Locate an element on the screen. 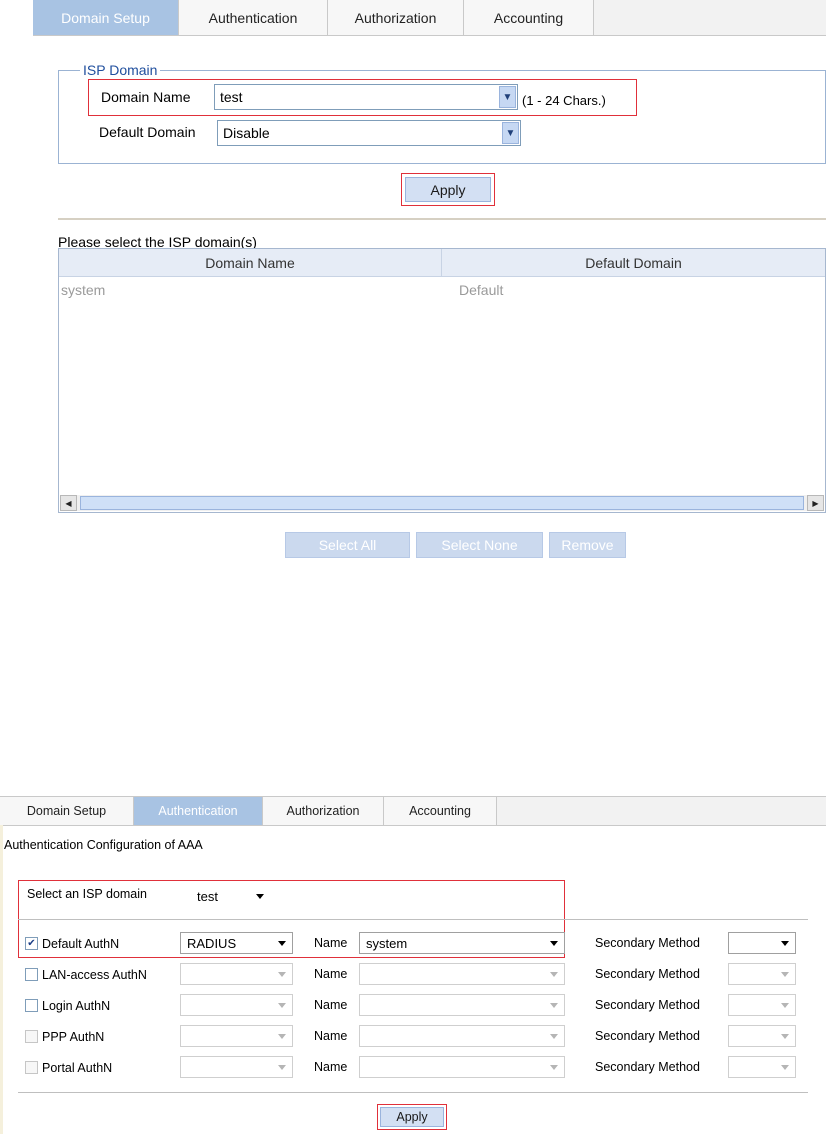  lan-access-secondary-select is located at coordinates (762, 974).